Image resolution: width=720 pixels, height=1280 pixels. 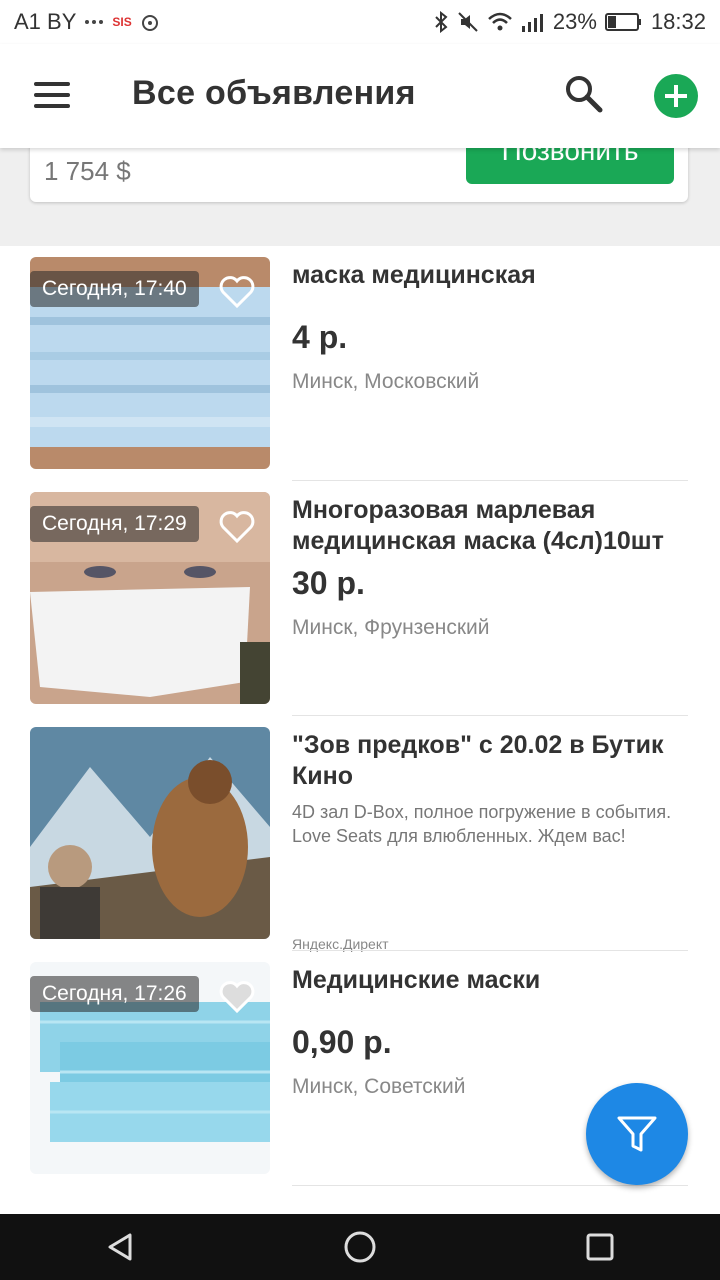 I want to click on listing-title: Медицинские маски, so click(x=416, y=980).